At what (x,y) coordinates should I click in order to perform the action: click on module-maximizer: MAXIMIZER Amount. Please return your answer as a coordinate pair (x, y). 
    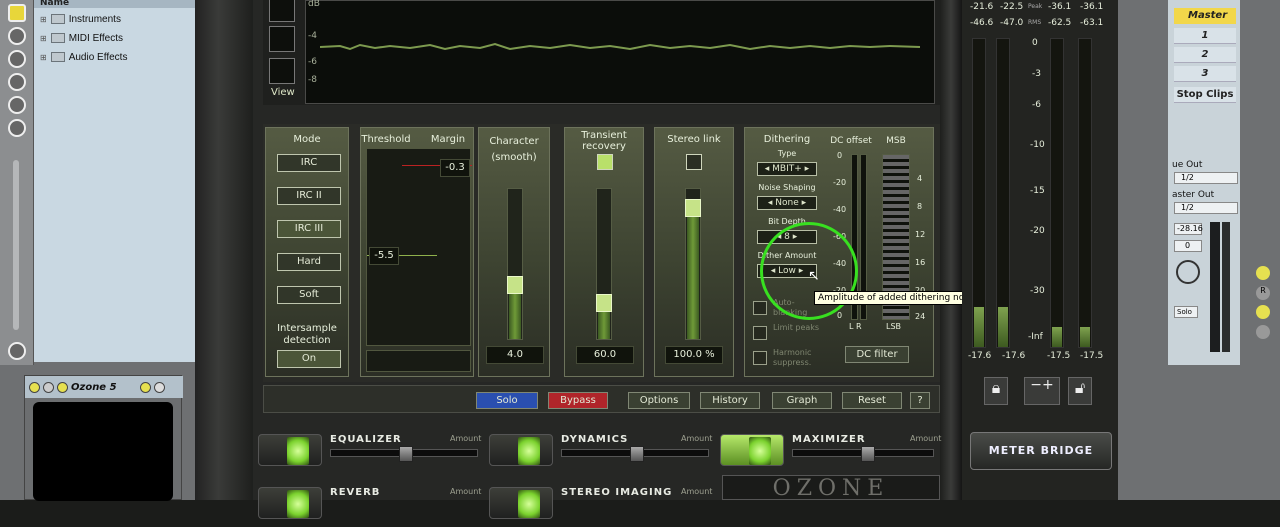
    Looking at the image, I should click on (831, 452).